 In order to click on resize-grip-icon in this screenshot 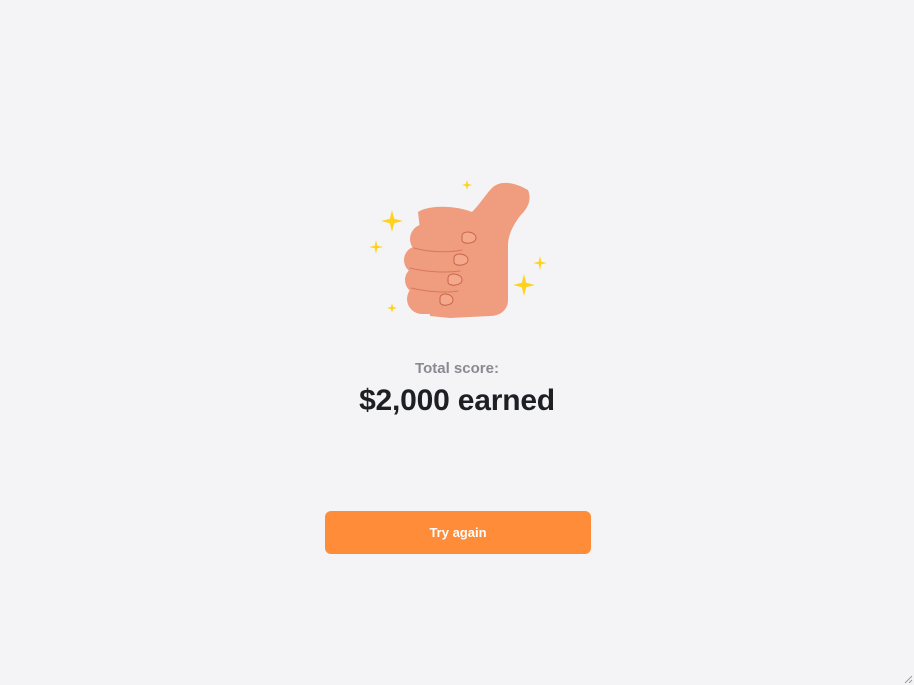, I will do `click(908, 679)`.